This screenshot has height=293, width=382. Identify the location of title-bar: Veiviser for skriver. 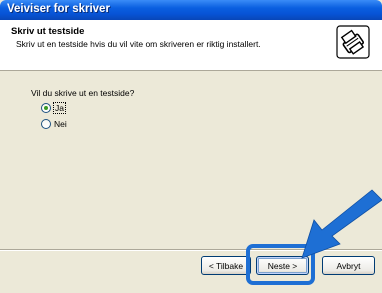
(191, 10).